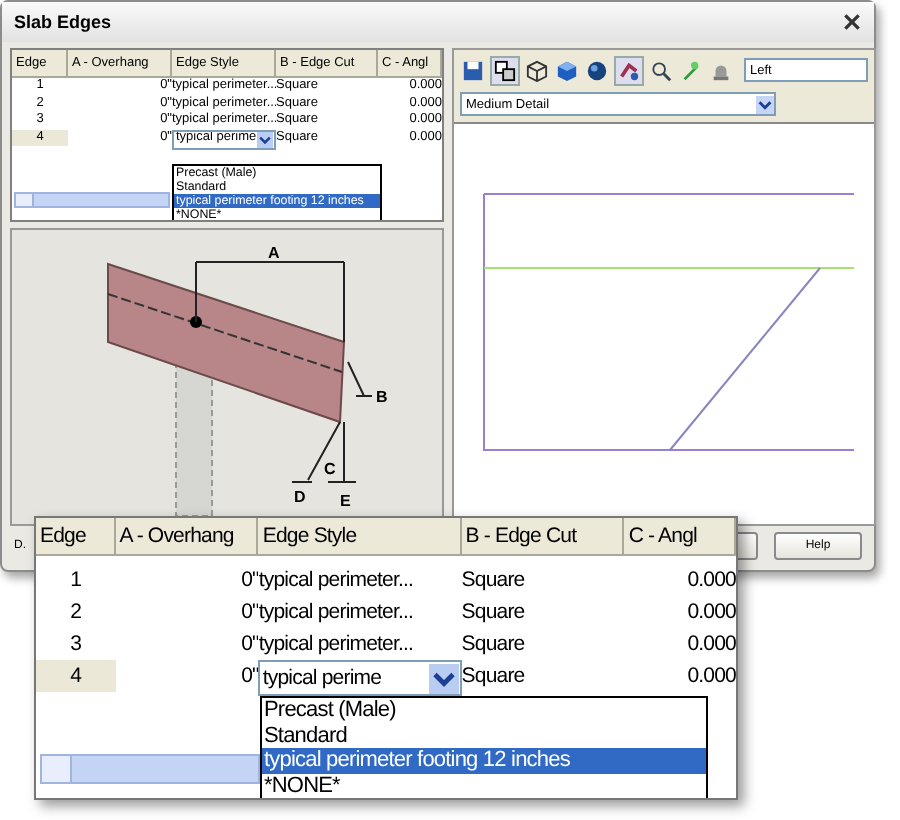 The image size is (900, 820). I want to click on boxes-icon, so click(505, 70).